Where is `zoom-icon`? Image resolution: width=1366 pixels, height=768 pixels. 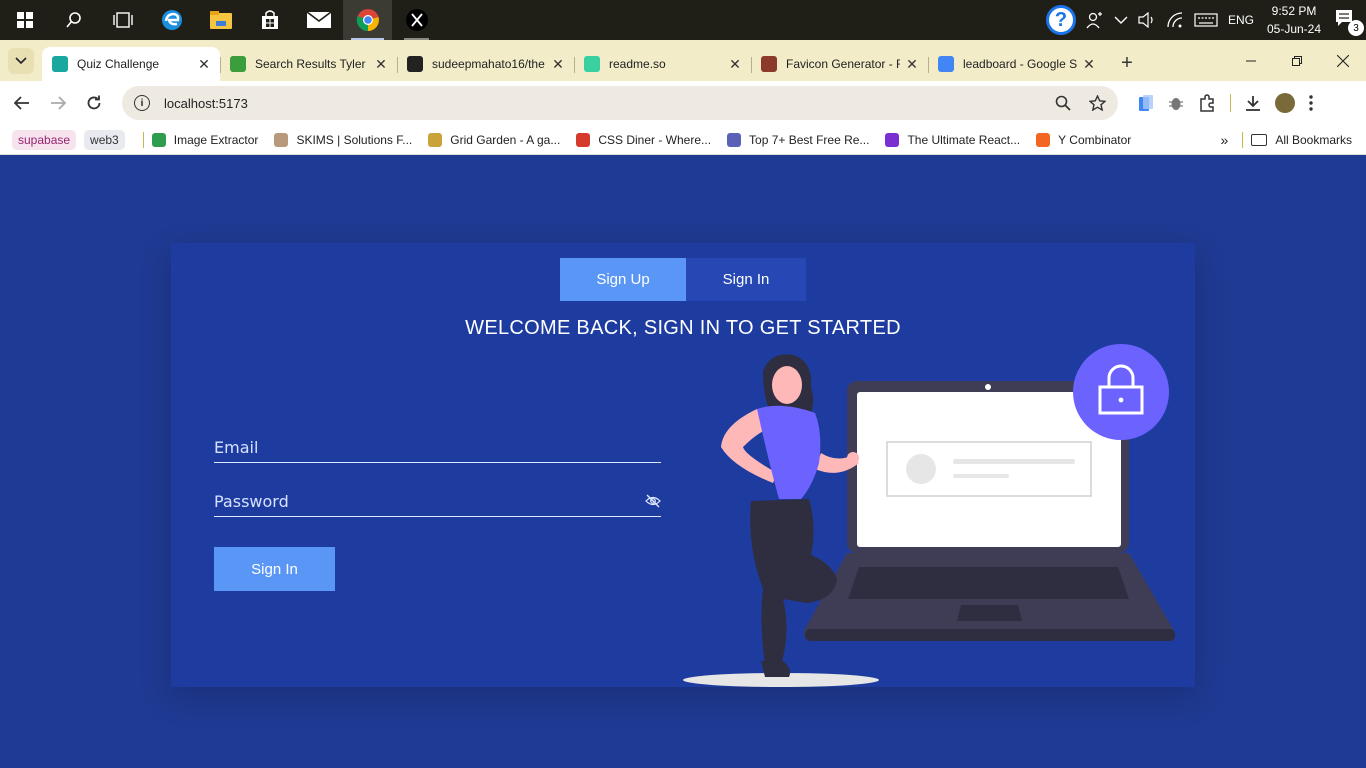
zoom-icon is located at coordinates (1063, 103).